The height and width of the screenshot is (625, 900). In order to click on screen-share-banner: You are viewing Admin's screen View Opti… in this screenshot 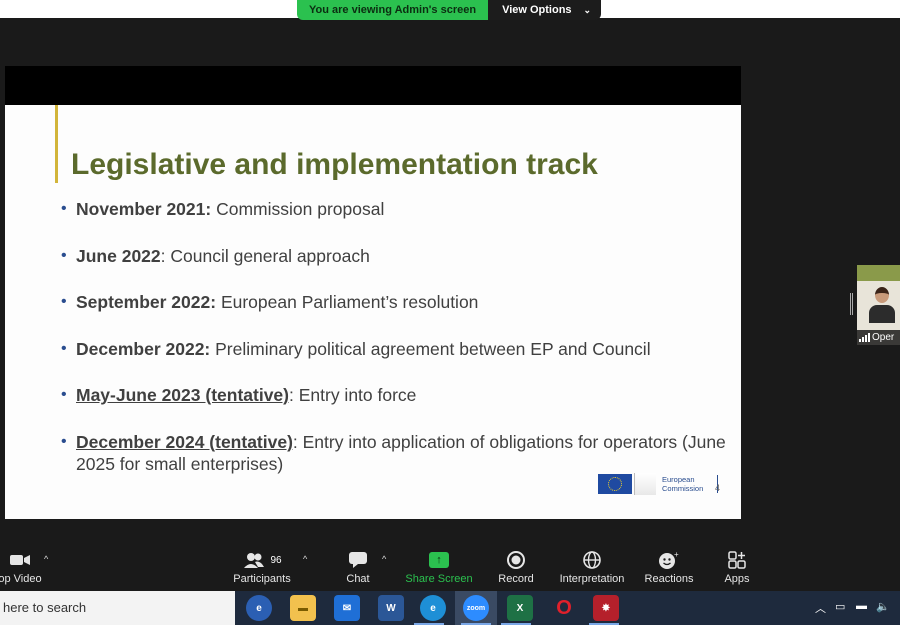, I will do `click(449, 10)`.